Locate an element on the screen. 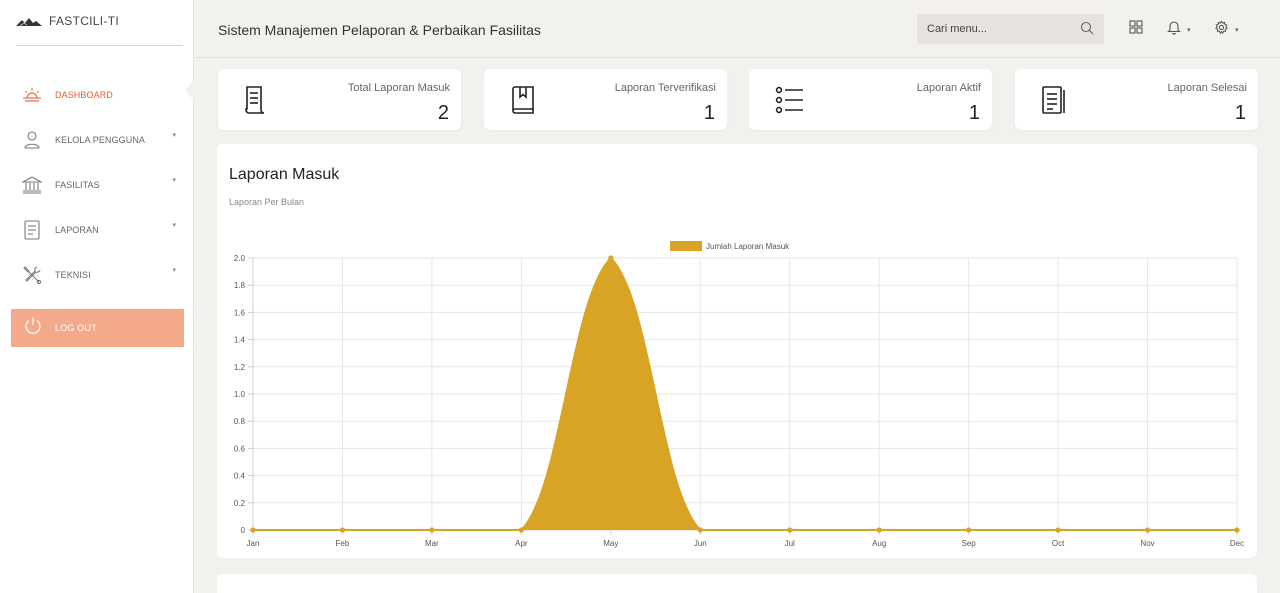  grid-icon is located at coordinates (1136, 29).